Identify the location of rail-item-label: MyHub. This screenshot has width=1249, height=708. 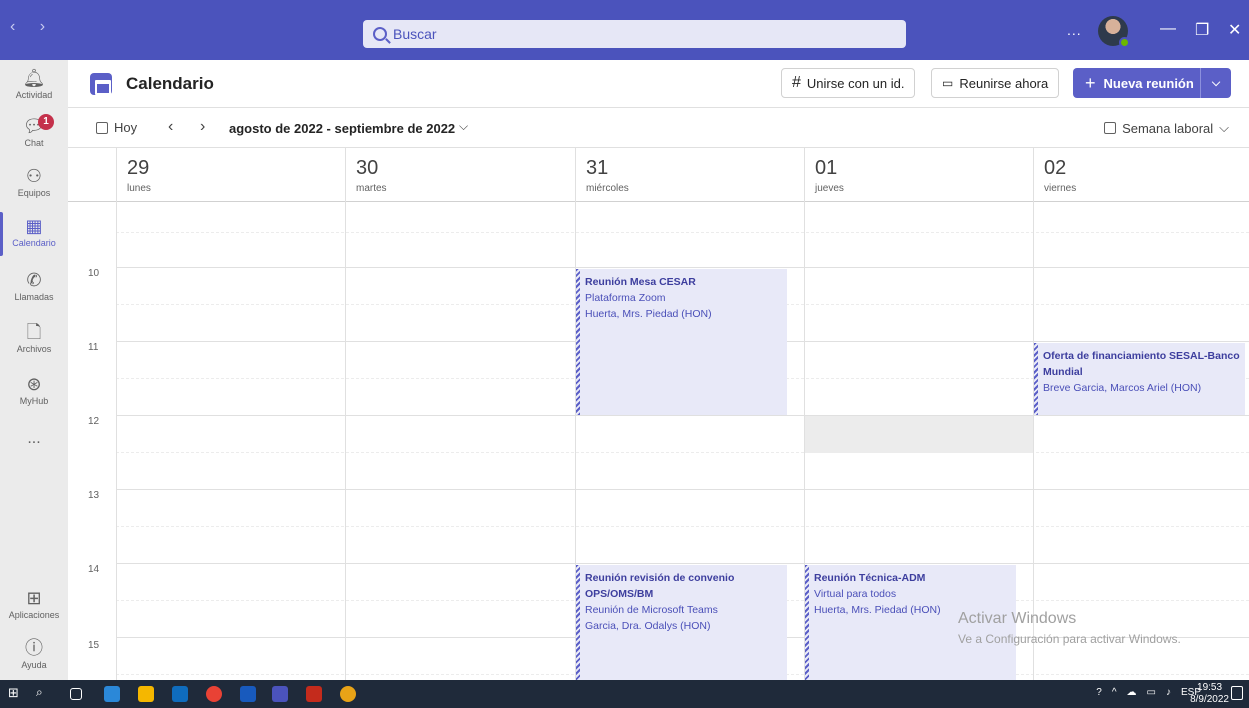
(34, 401).